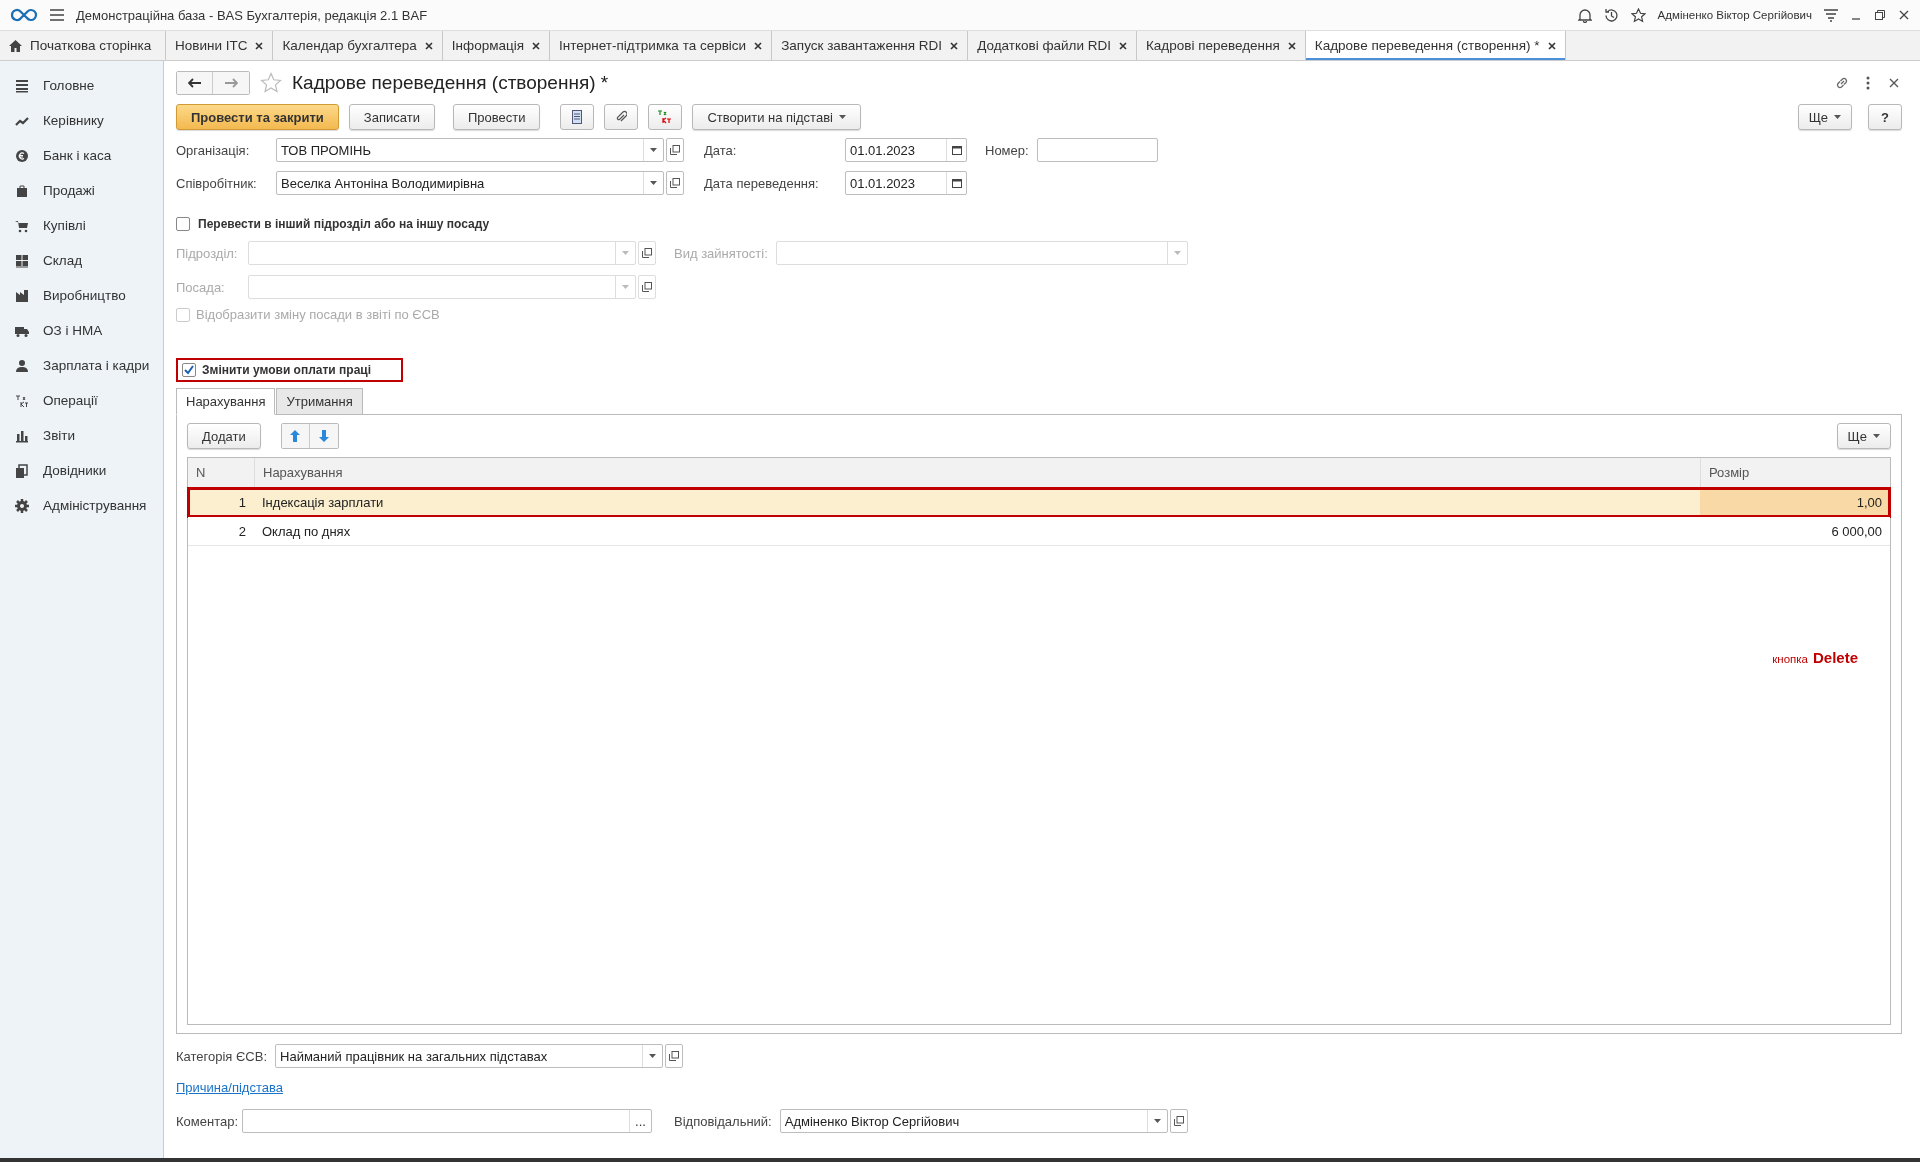  I want to click on toolbar-button: Записати, so click(391, 117).